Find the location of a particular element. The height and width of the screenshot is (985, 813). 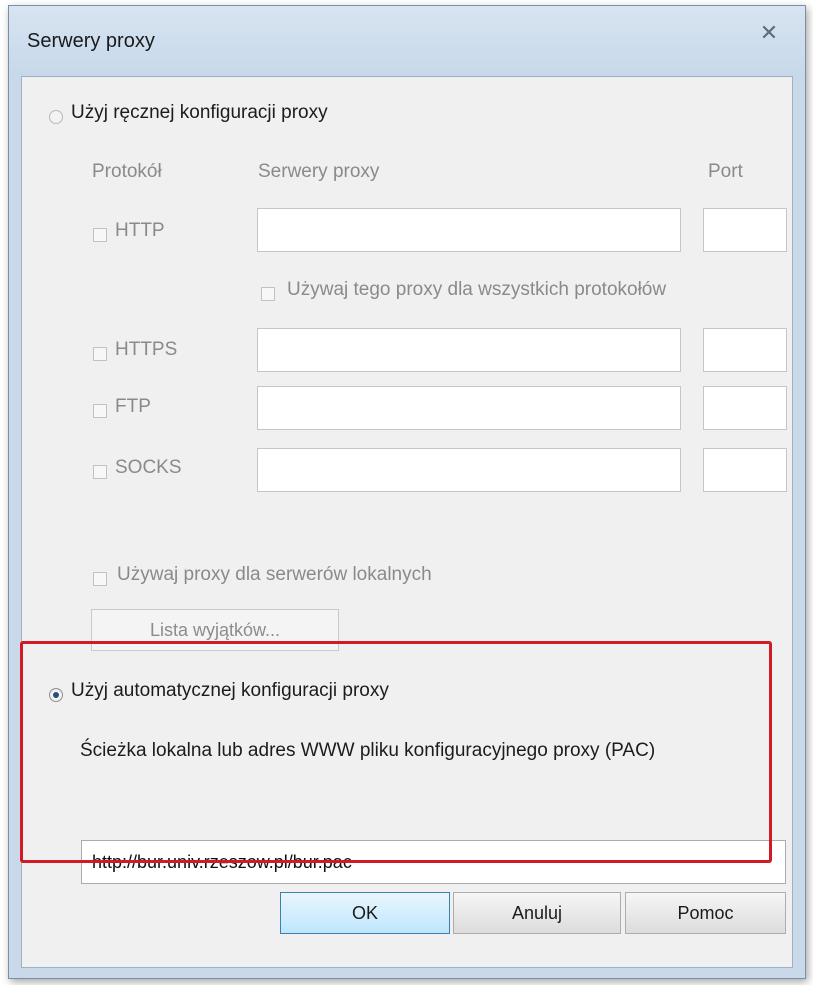

ftp-port-input is located at coordinates (745, 408).